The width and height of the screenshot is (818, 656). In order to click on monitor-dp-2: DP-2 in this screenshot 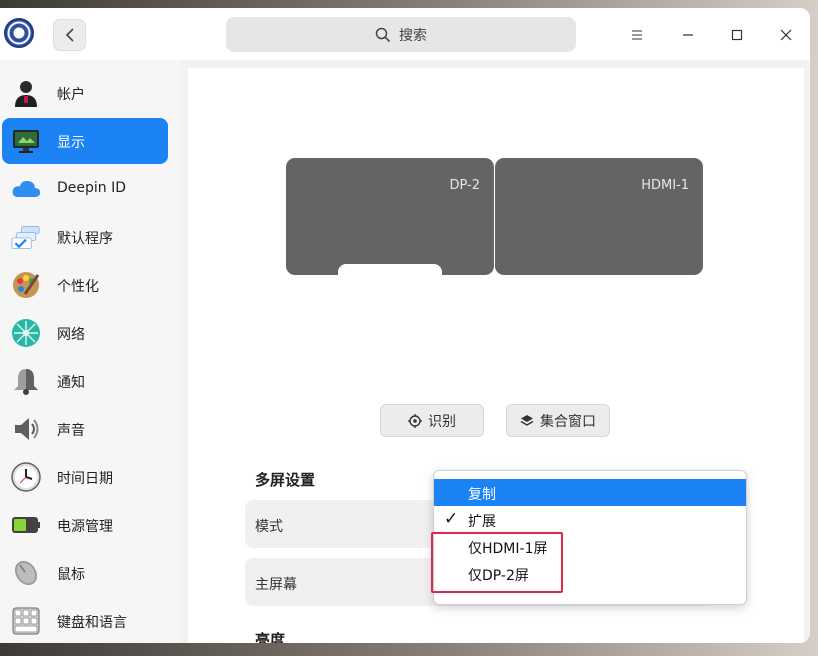, I will do `click(390, 217)`.